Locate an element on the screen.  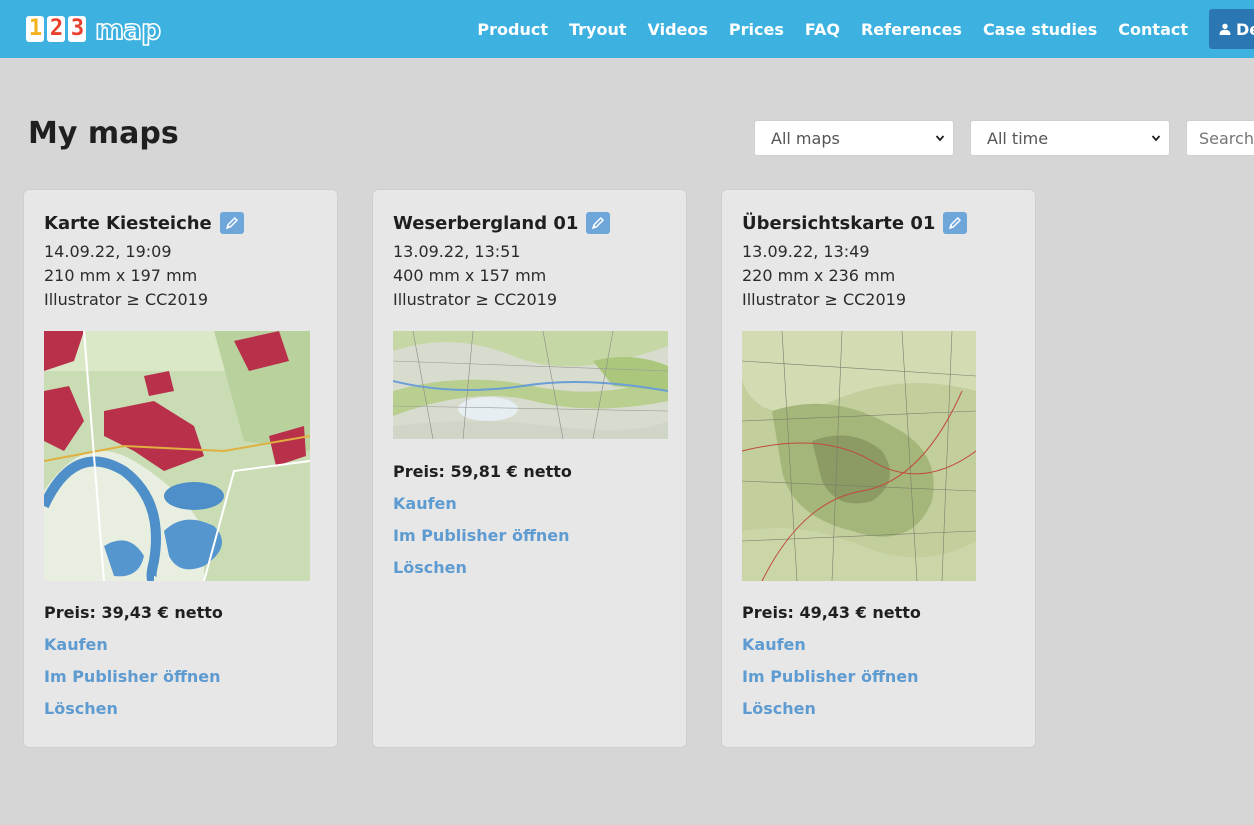
map-size: 220 mm x 236 mm is located at coordinates (819, 275).